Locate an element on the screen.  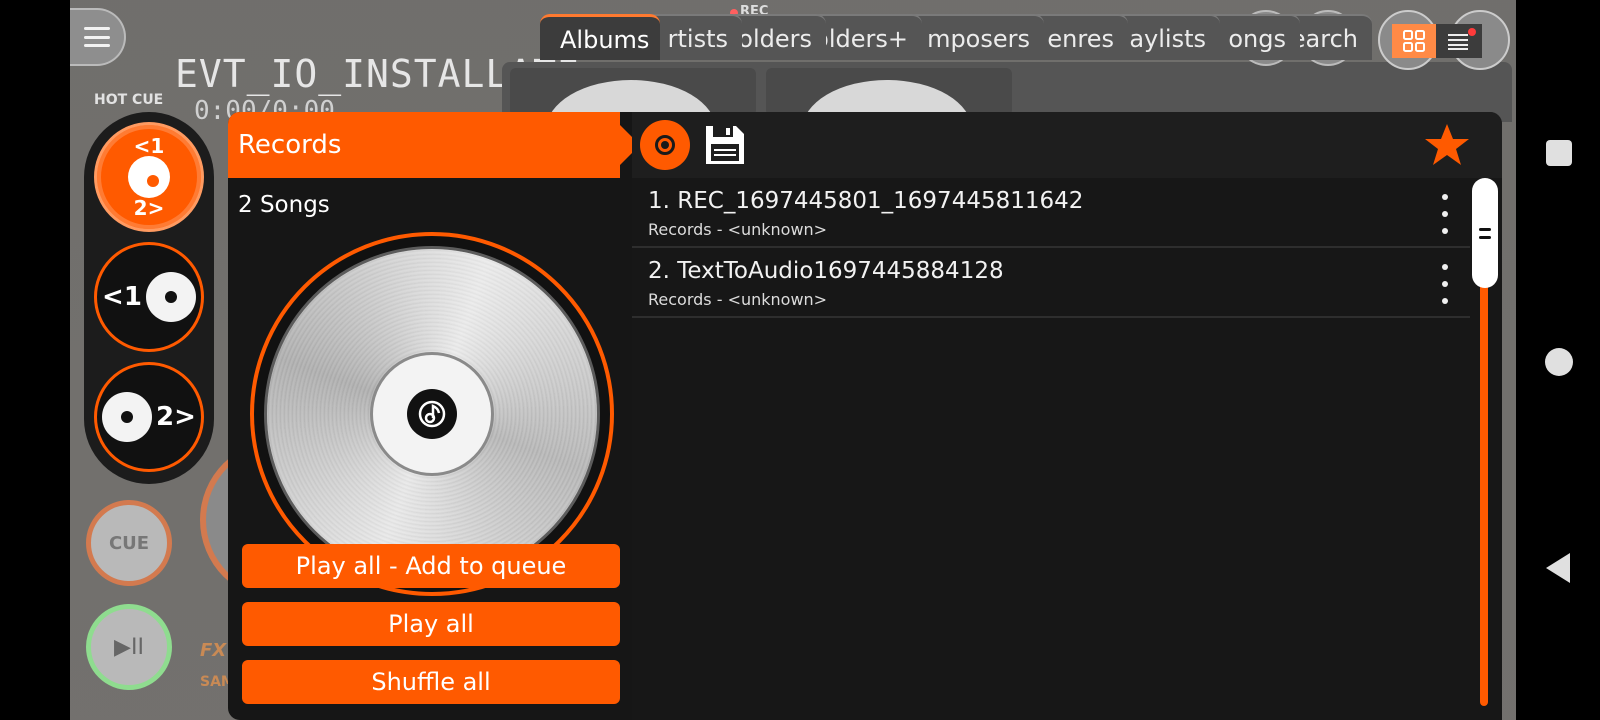
load-deck-1-button: <1 is located at coordinates (149, 297).